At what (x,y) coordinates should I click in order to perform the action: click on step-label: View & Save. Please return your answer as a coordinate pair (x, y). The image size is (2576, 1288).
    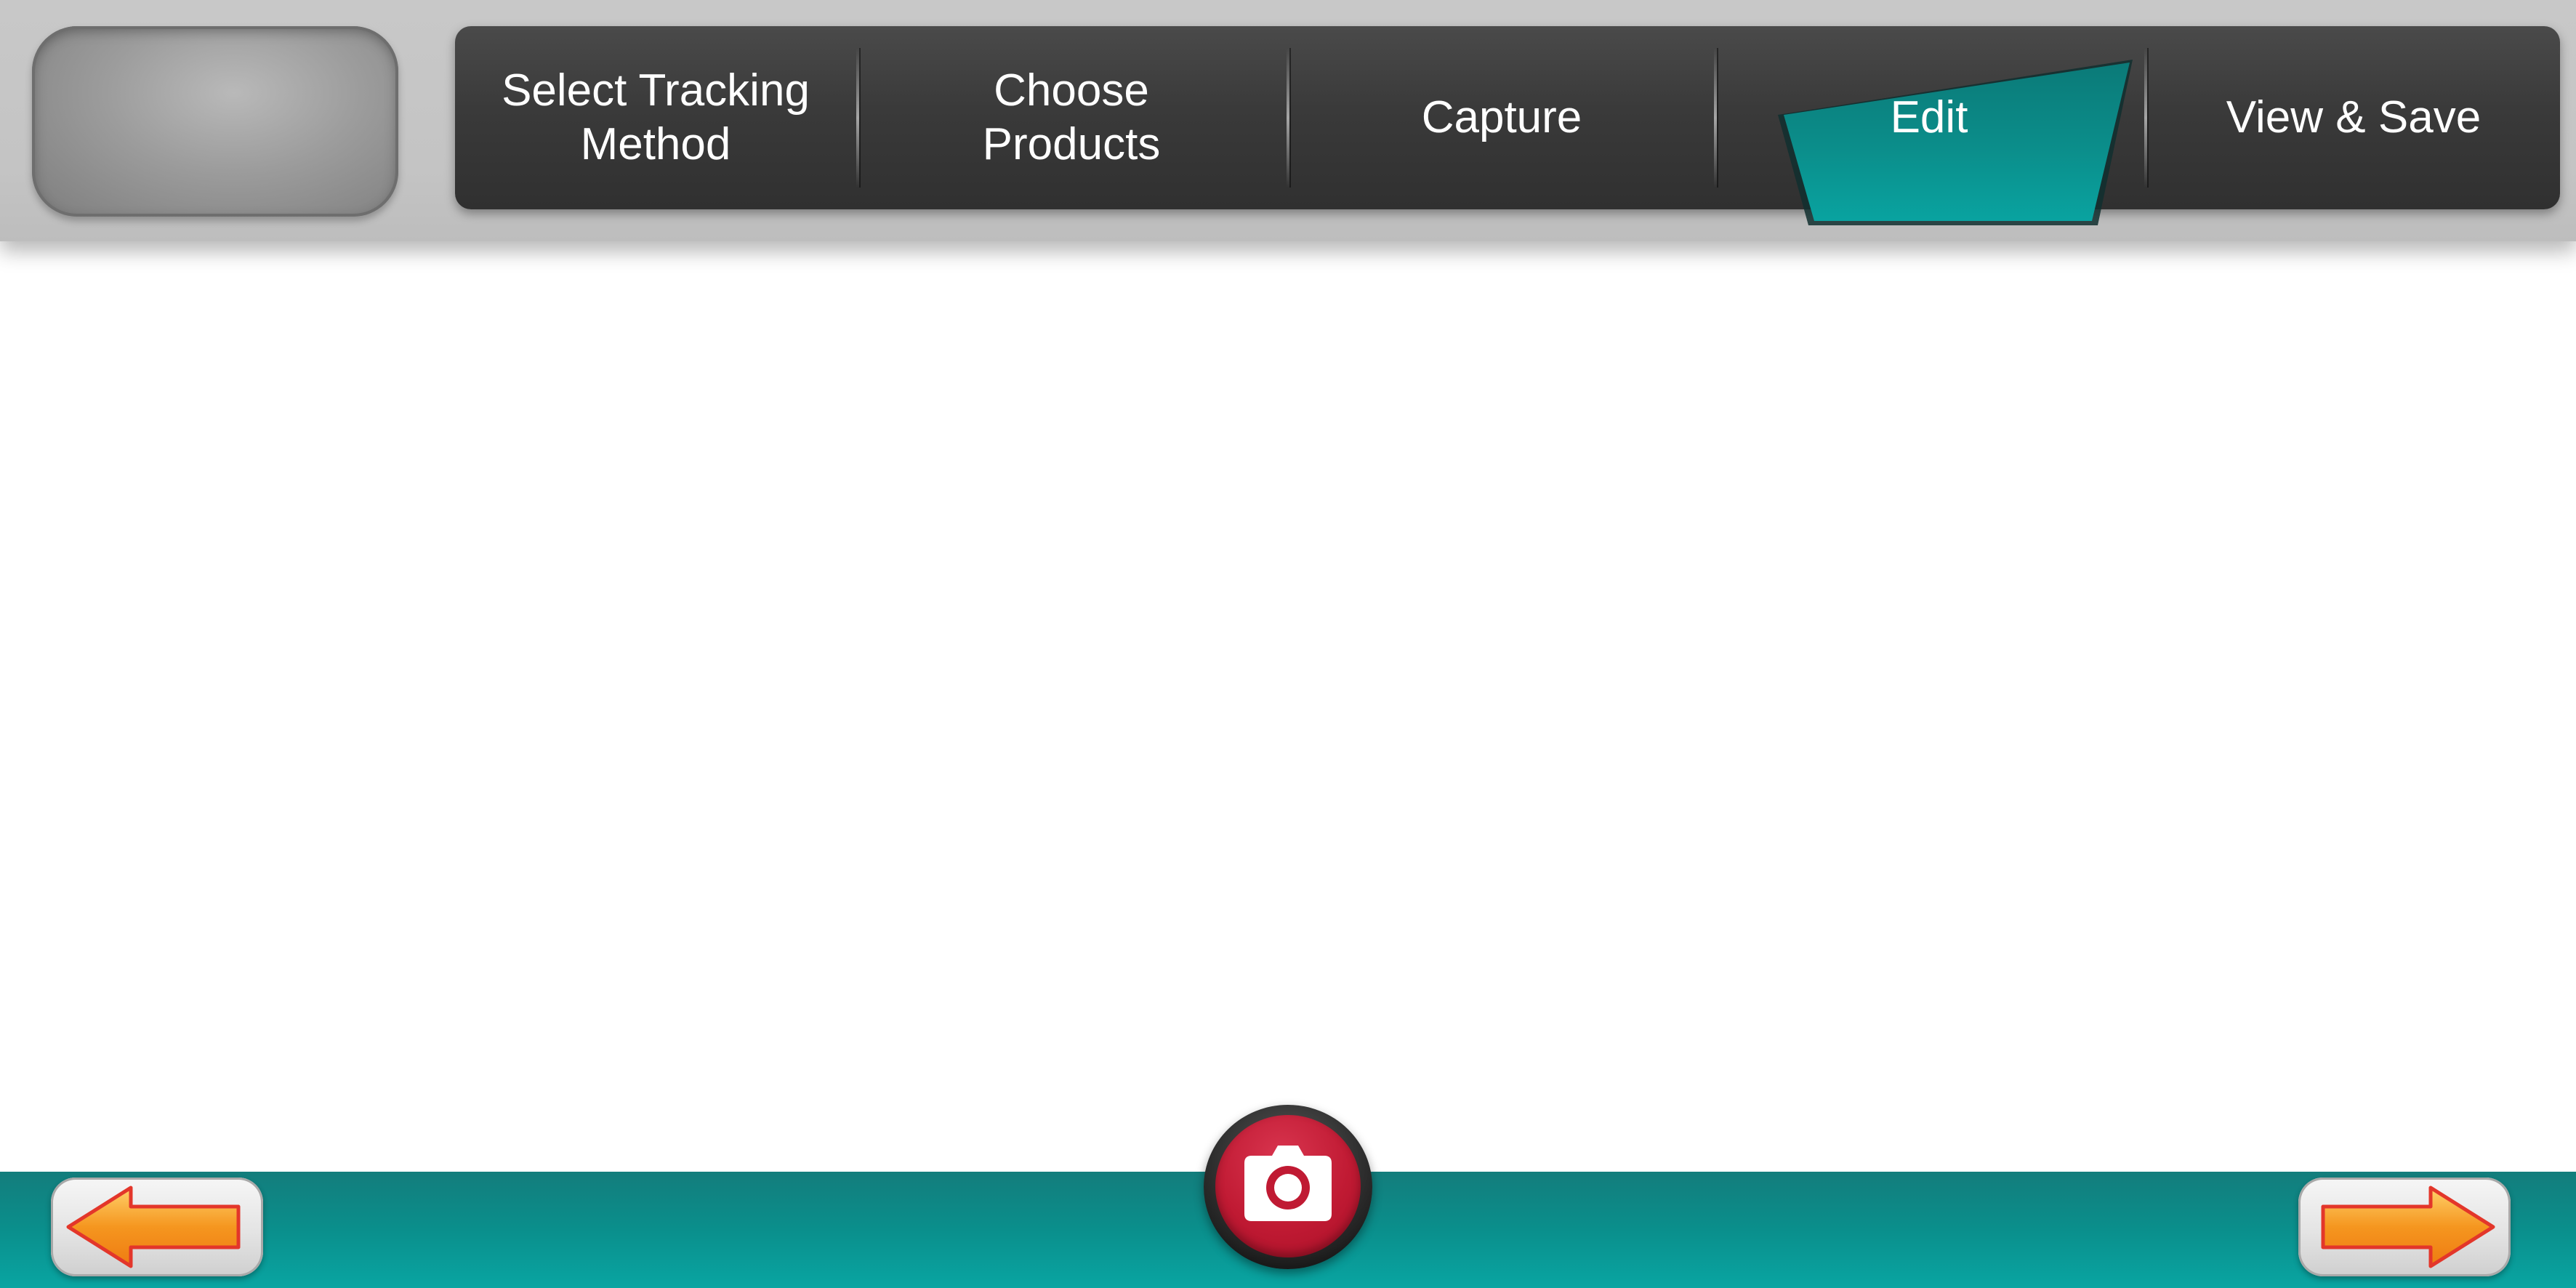
    Looking at the image, I should click on (2354, 117).